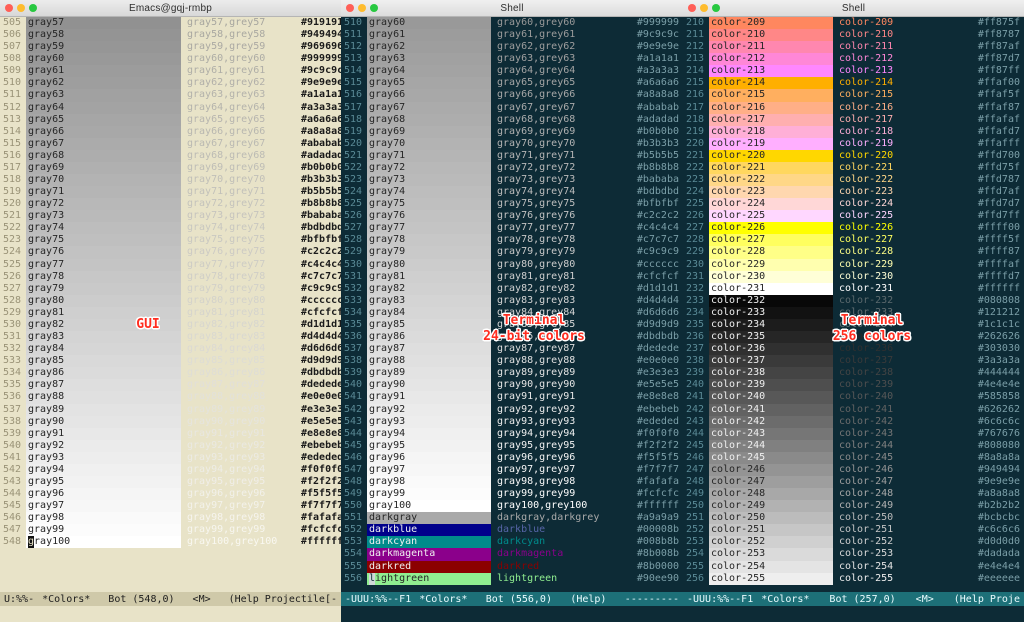  I want to click on color-swatch: gray67, so click(429, 107).